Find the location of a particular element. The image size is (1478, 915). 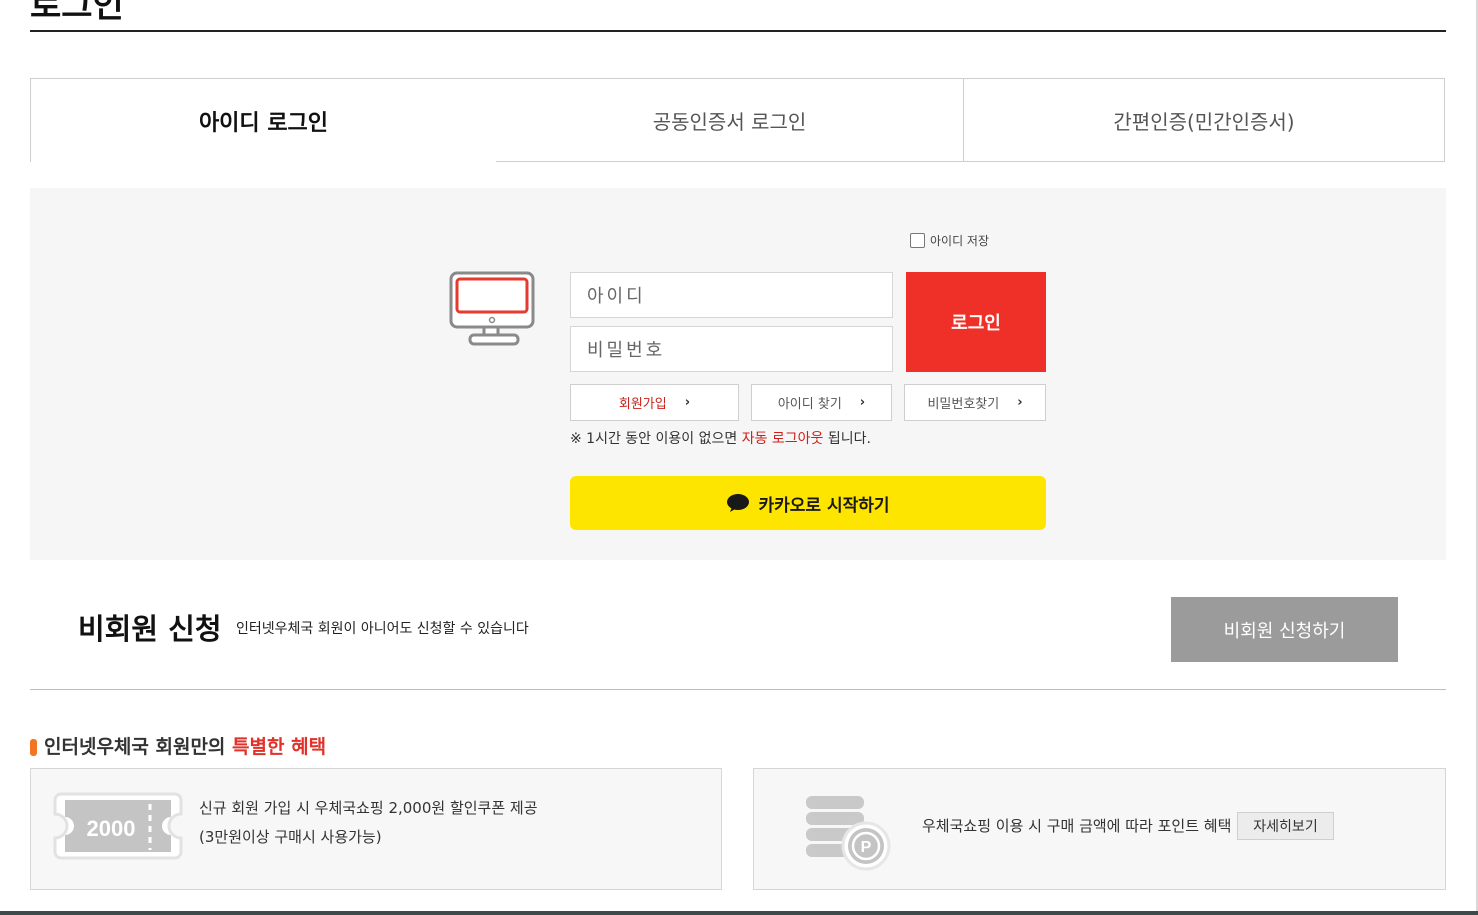

page-title: 로그인 is located at coordinates (77, 13).